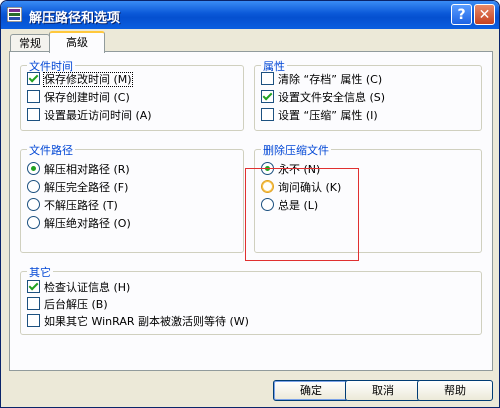 The height and width of the screenshot is (408, 500). I want to click on clear-archive-attr-checkbox: 清除 “存档” 属性 (C), so click(321, 80).